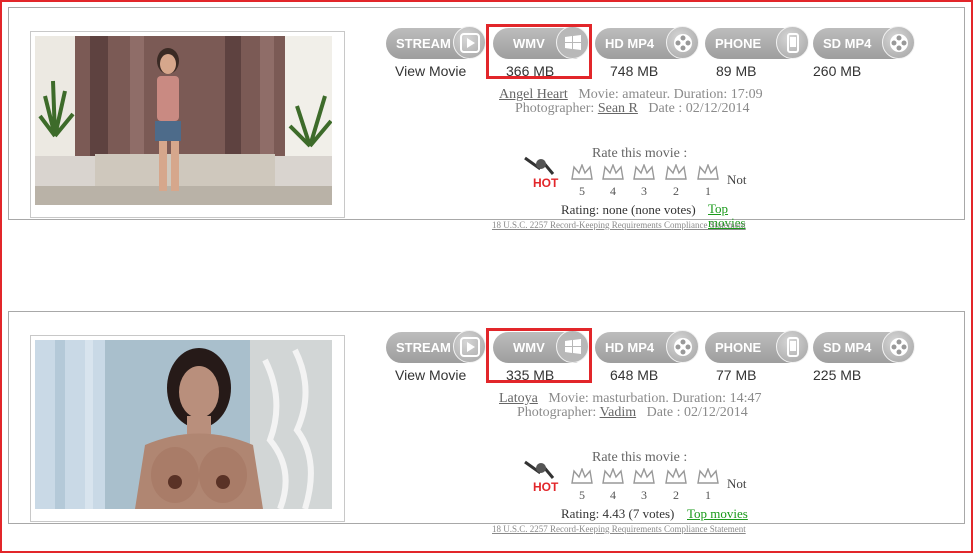  Describe the element at coordinates (634, 71) in the screenshot. I see `hd-mp4-size: 748 MB` at that location.